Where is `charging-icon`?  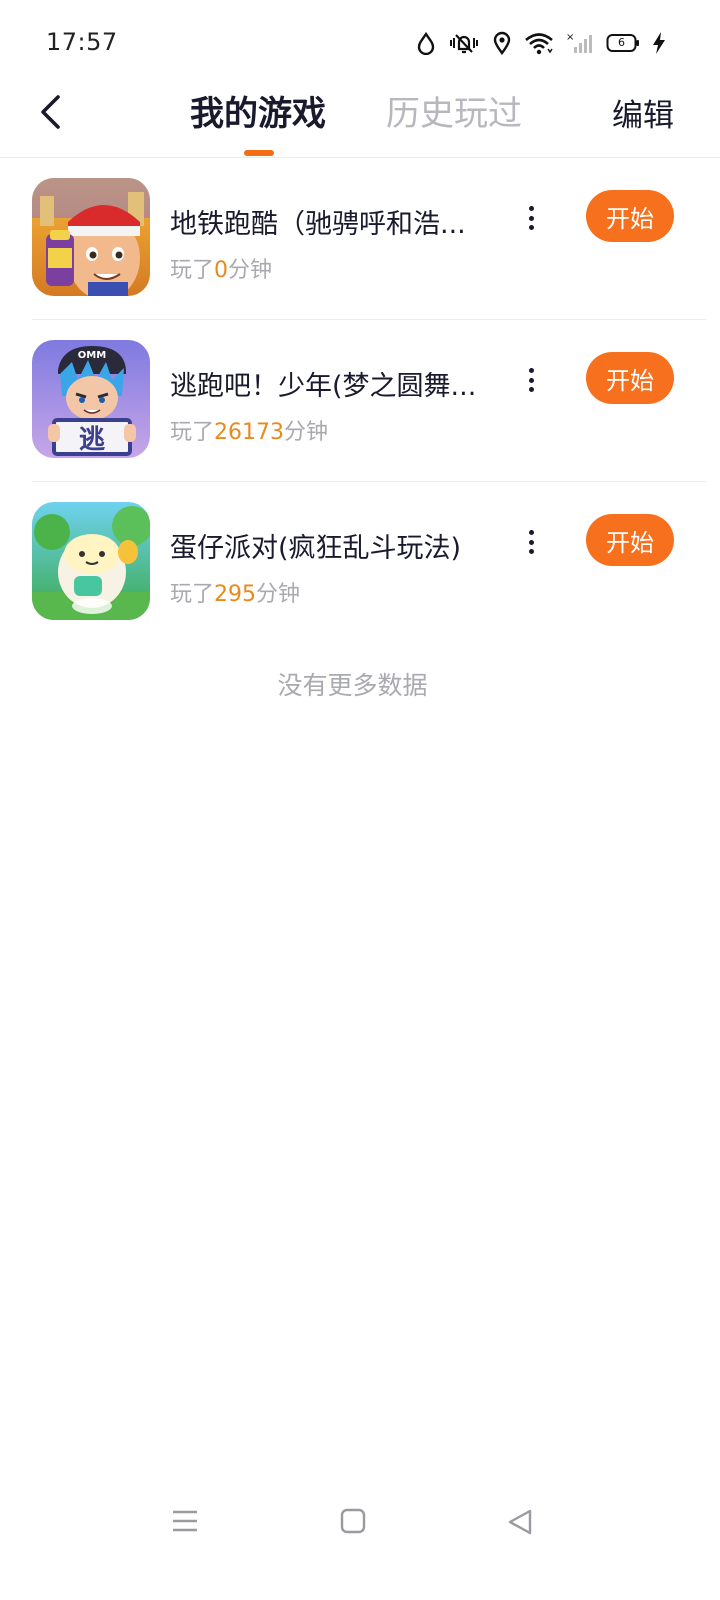
charging-icon is located at coordinates (659, 43).